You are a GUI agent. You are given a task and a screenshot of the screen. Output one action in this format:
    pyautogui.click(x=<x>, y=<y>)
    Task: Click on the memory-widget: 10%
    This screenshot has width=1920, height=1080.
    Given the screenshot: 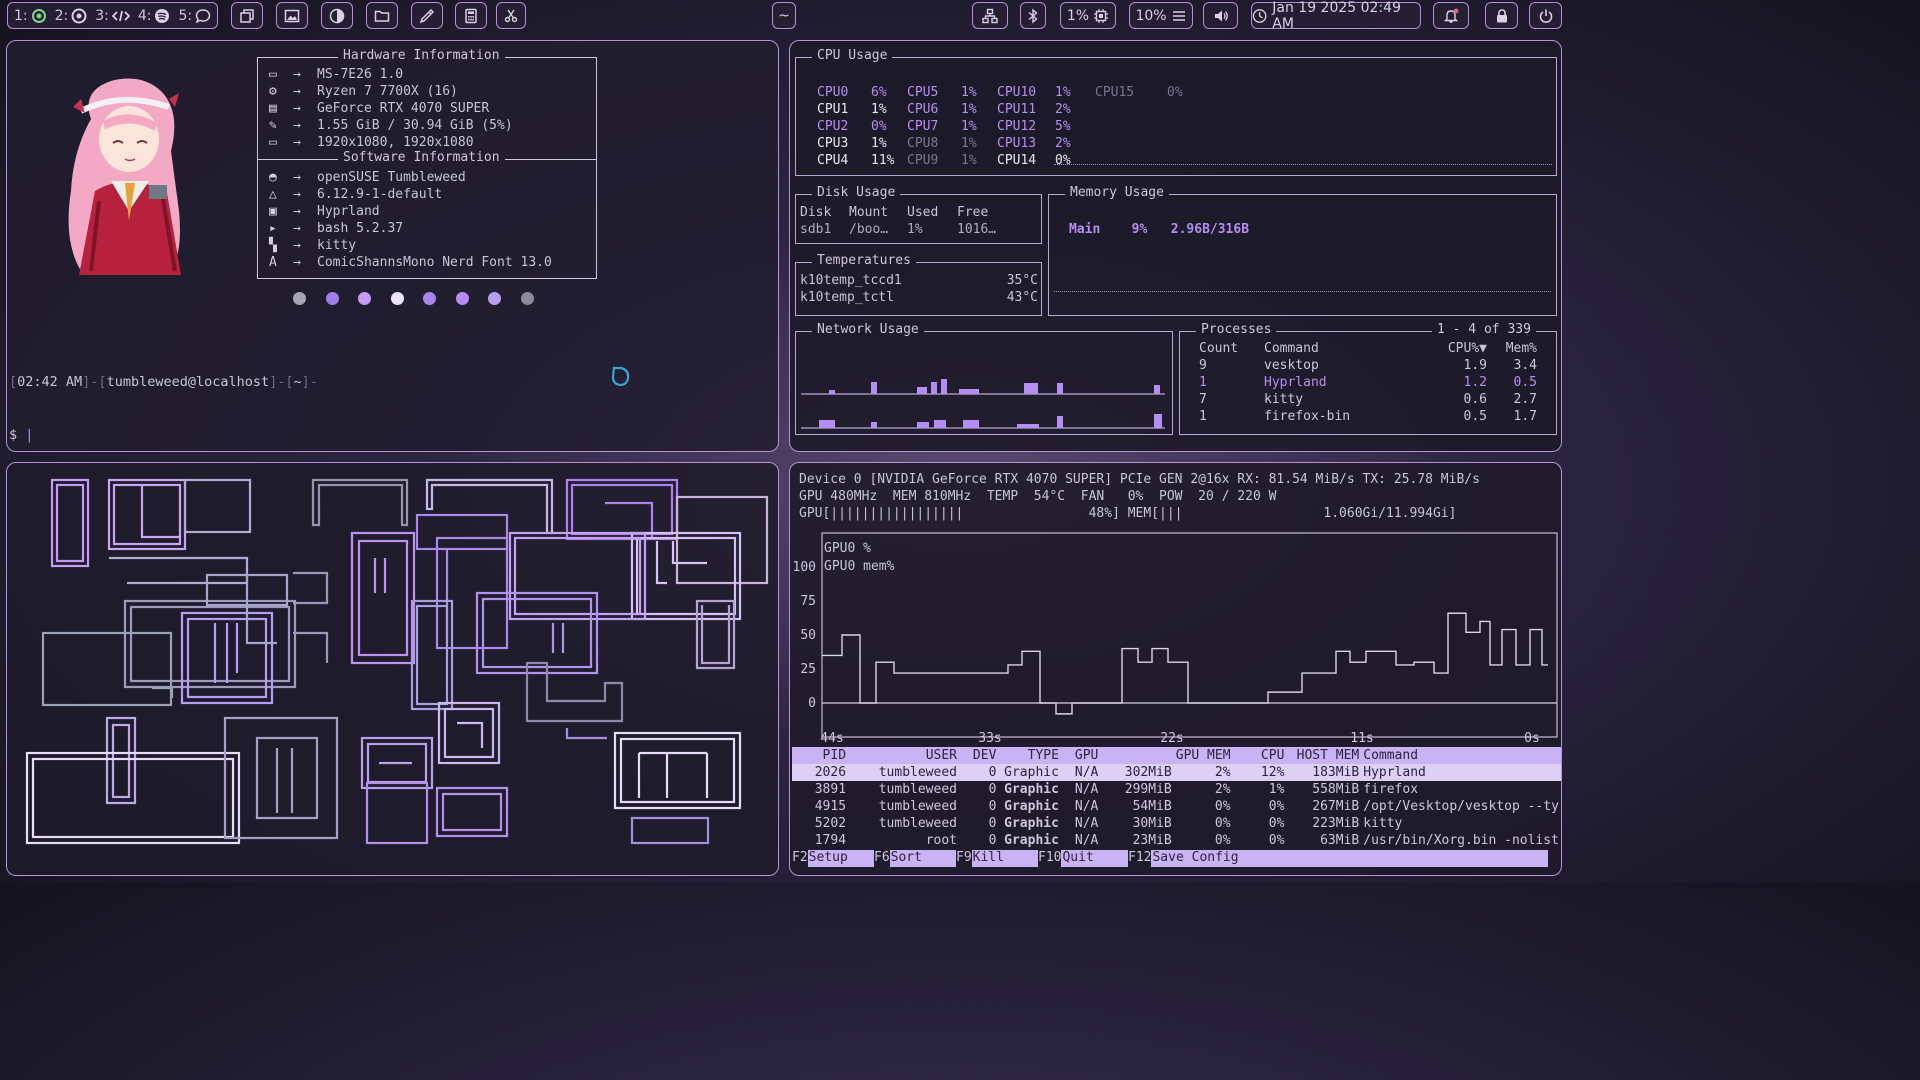 What is the action you would take?
    pyautogui.click(x=1161, y=15)
    